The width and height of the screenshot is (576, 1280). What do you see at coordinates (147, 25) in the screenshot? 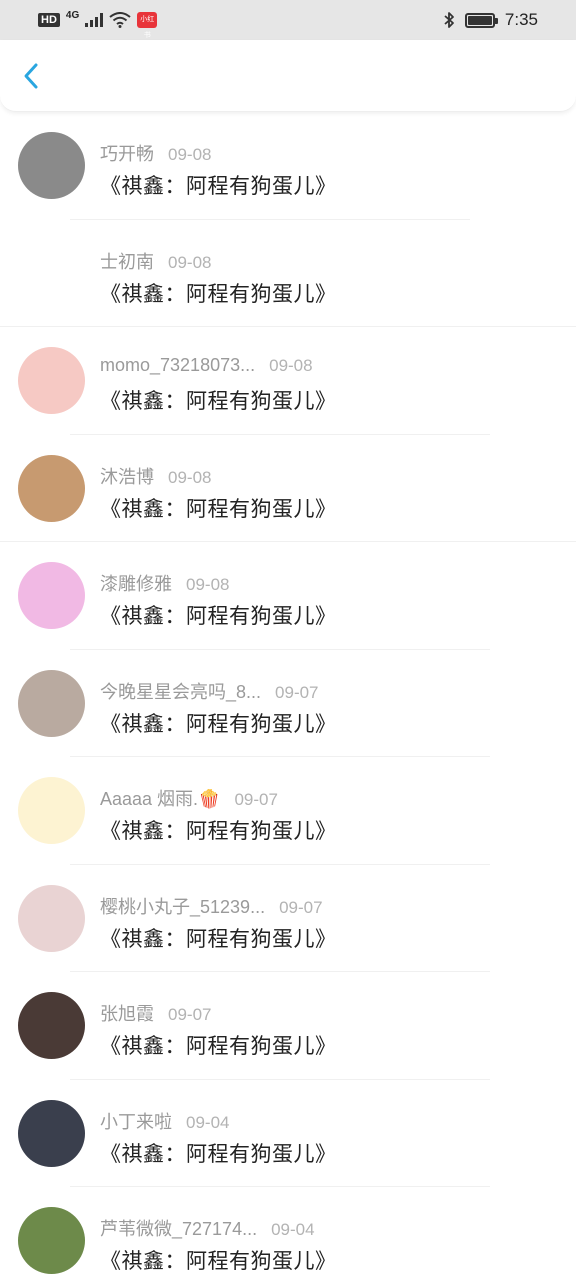
I see `xiaohongshu-app-icon: 小红书` at bounding box center [147, 25].